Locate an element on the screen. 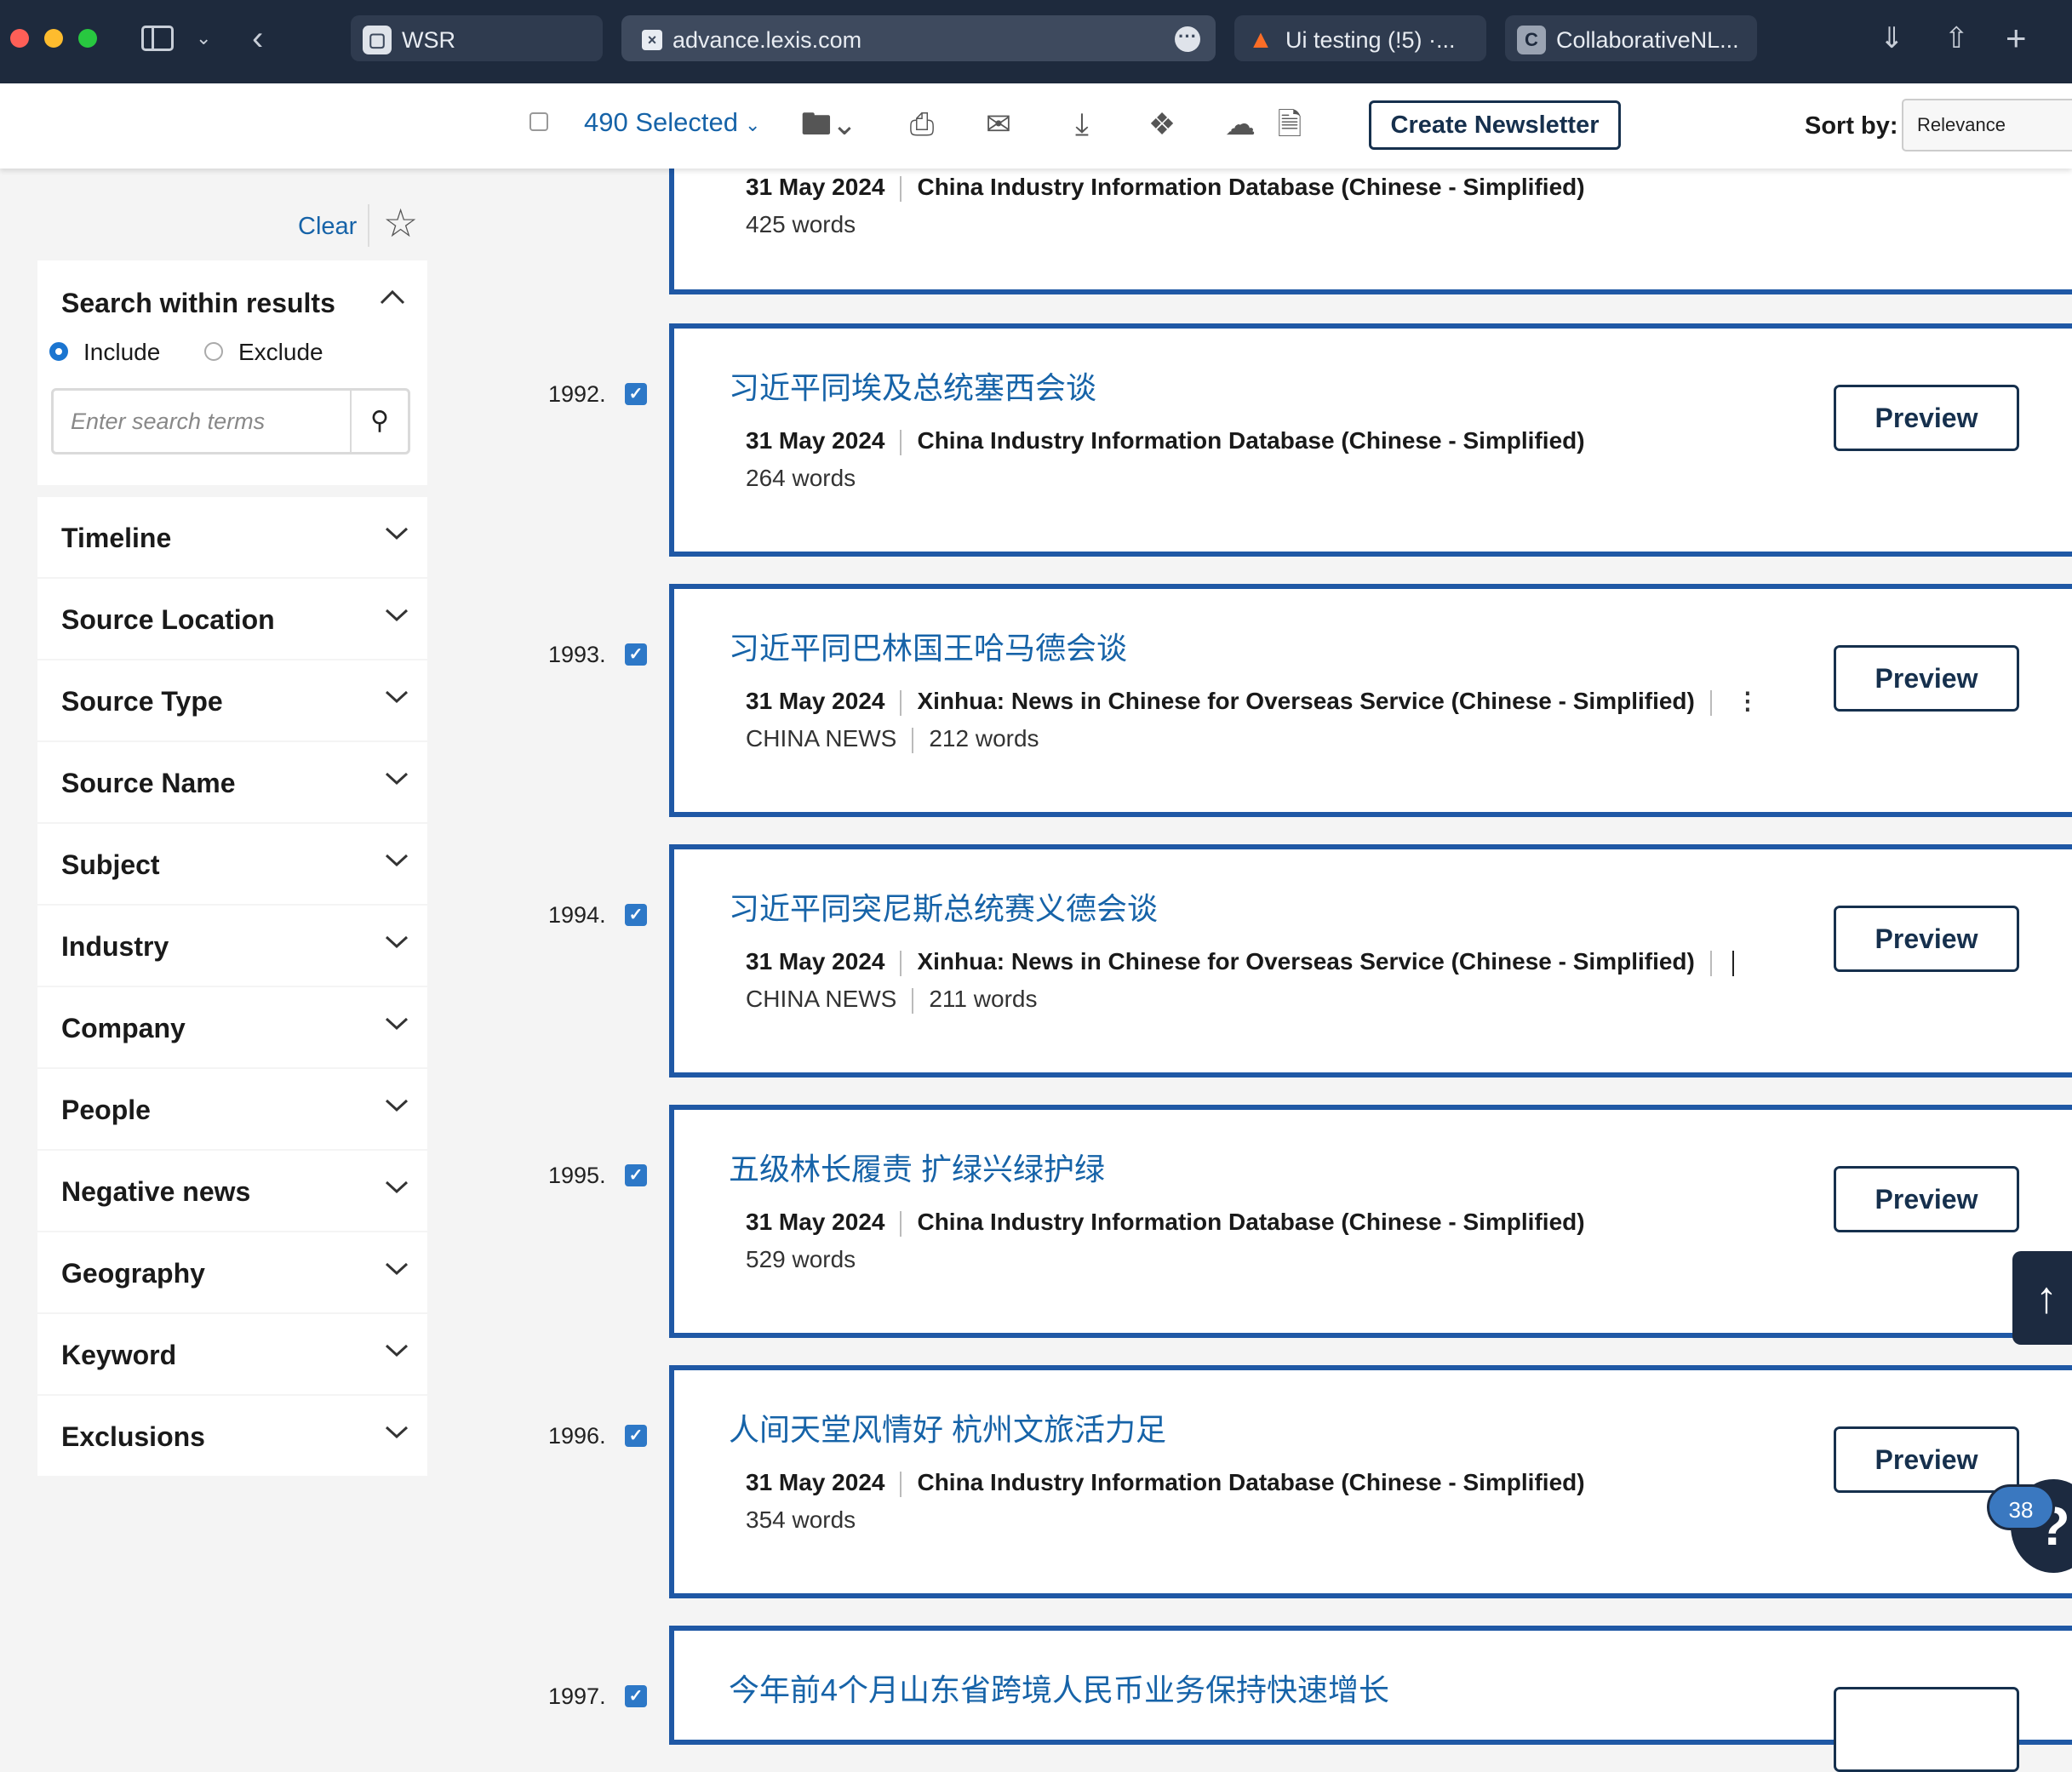  tab-lexis: × advance.lexis.com ··· is located at coordinates (918, 38).